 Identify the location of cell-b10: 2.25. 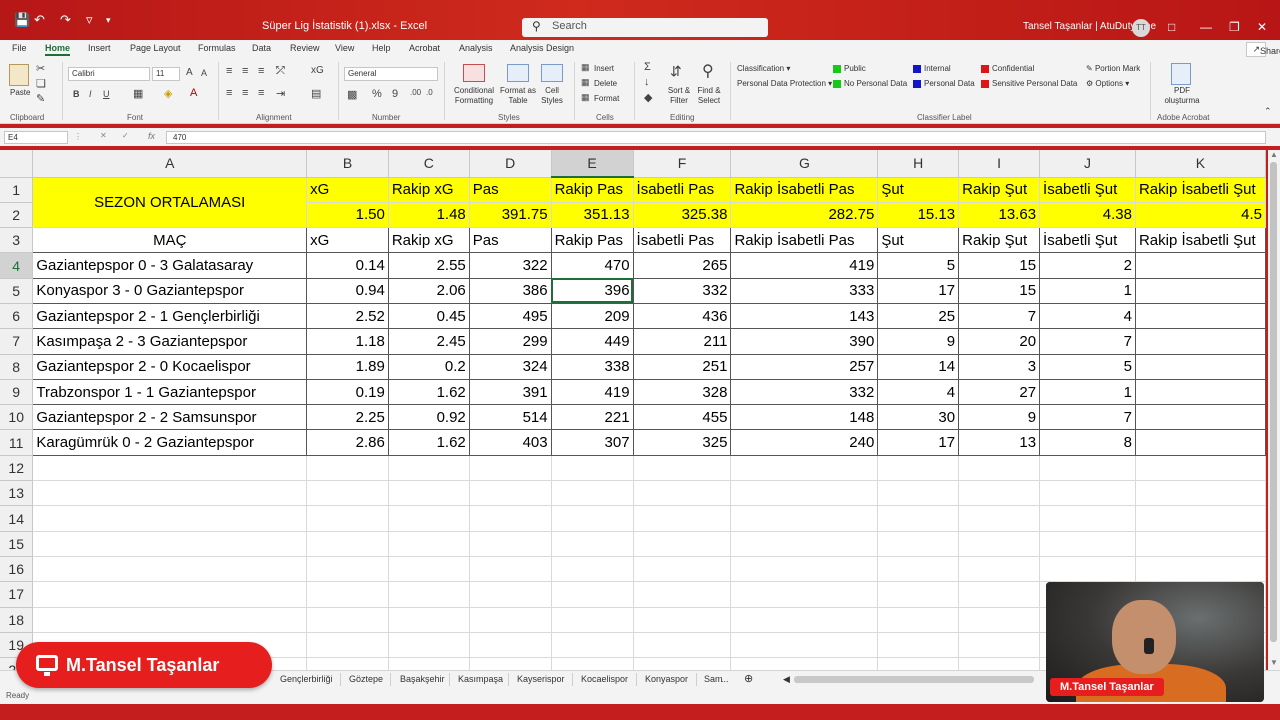
(347, 417).